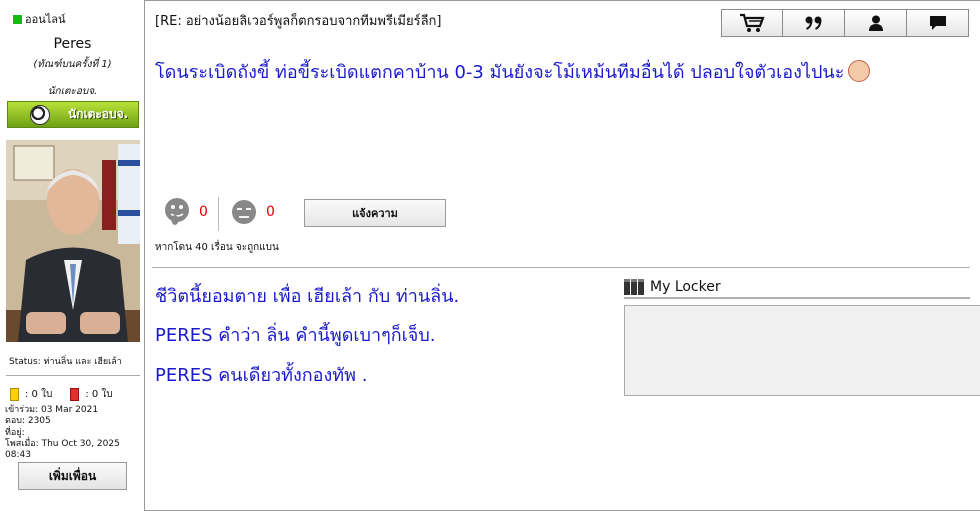 This screenshot has width=980, height=511. What do you see at coordinates (45, 19) in the screenshot?
I see `online-label: ออนไลน์` at bounding box center [45, 19].